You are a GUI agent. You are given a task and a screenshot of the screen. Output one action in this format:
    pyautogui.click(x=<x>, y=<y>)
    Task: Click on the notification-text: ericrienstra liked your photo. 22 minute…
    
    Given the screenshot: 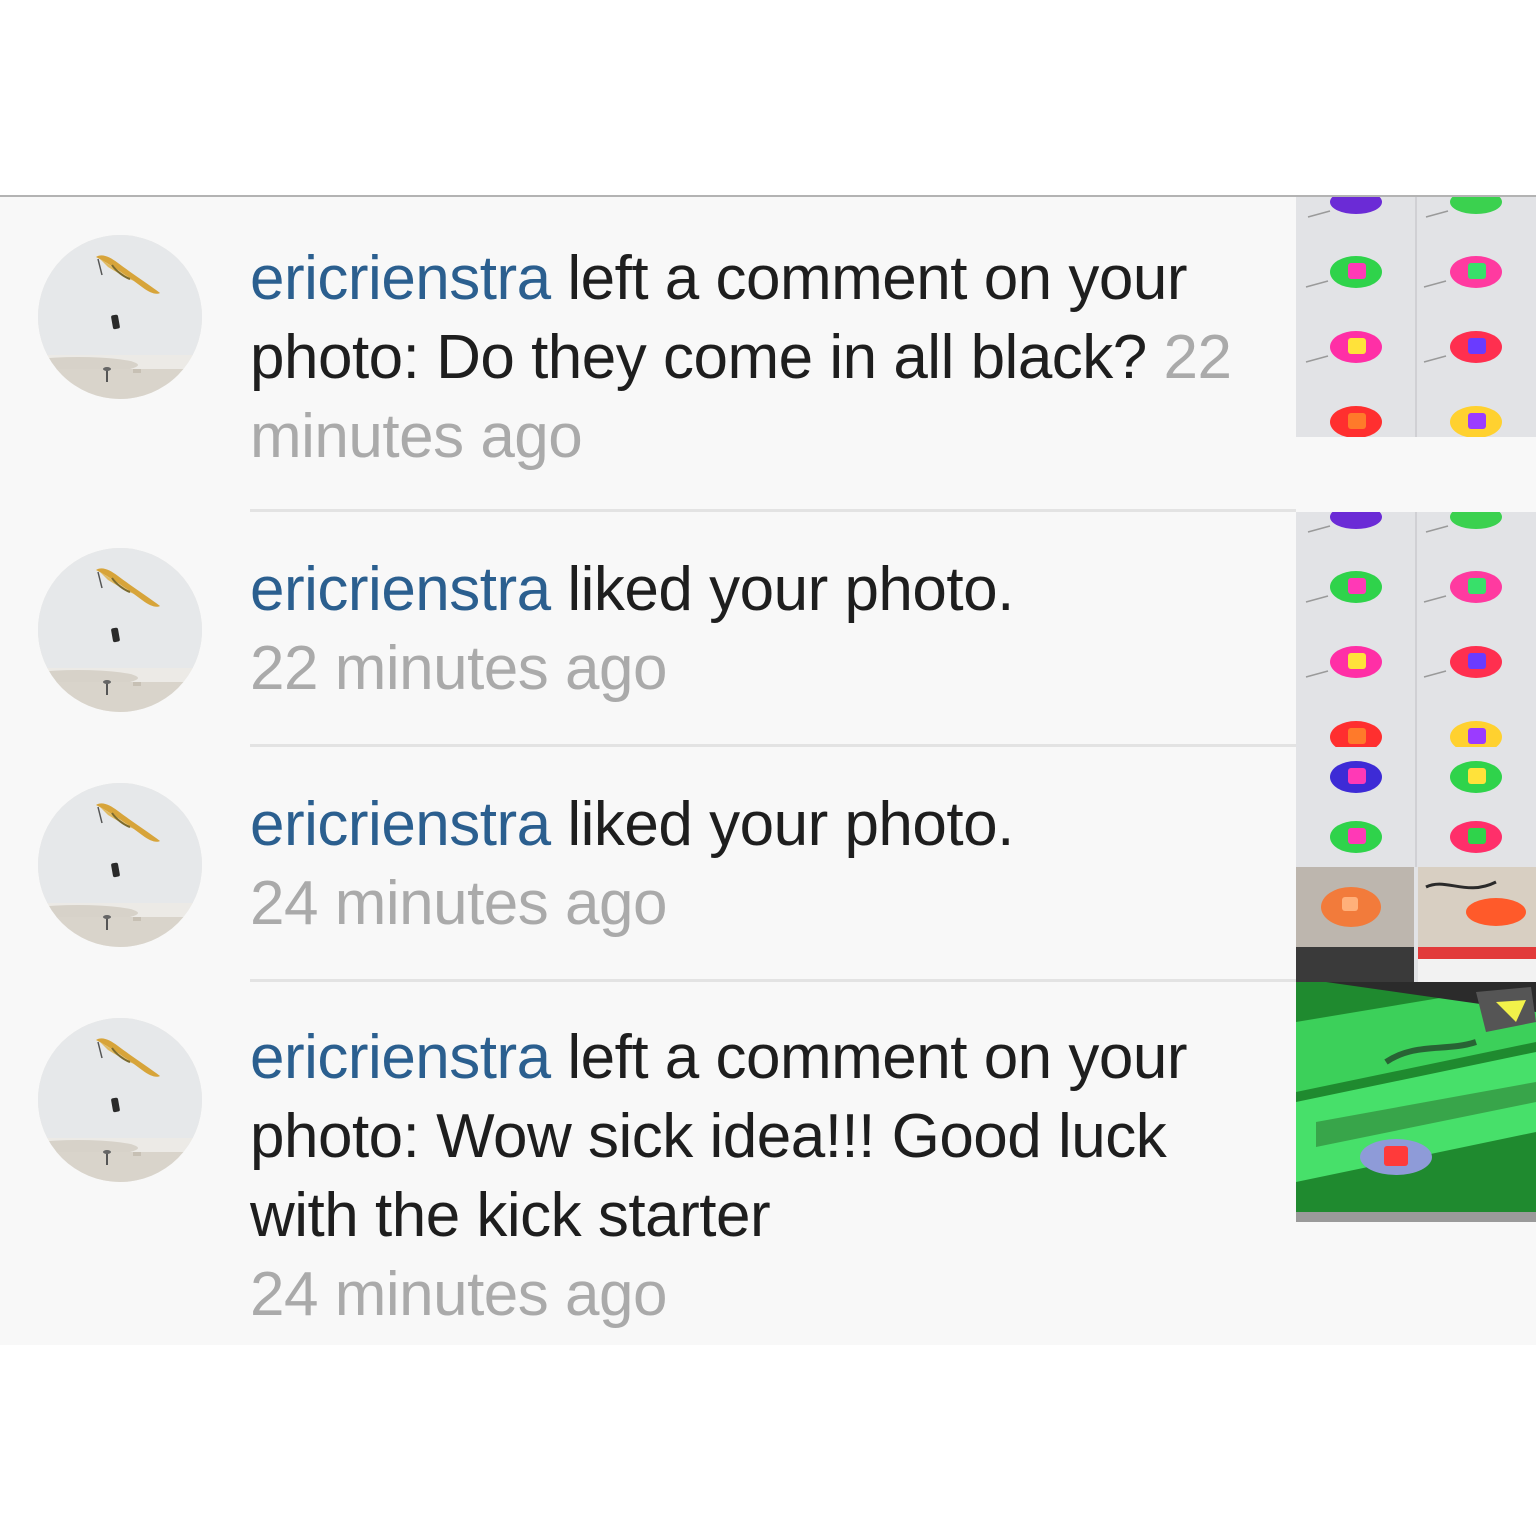 What is the action you would take?
    pyautogui.click(x=765, y=629)
    